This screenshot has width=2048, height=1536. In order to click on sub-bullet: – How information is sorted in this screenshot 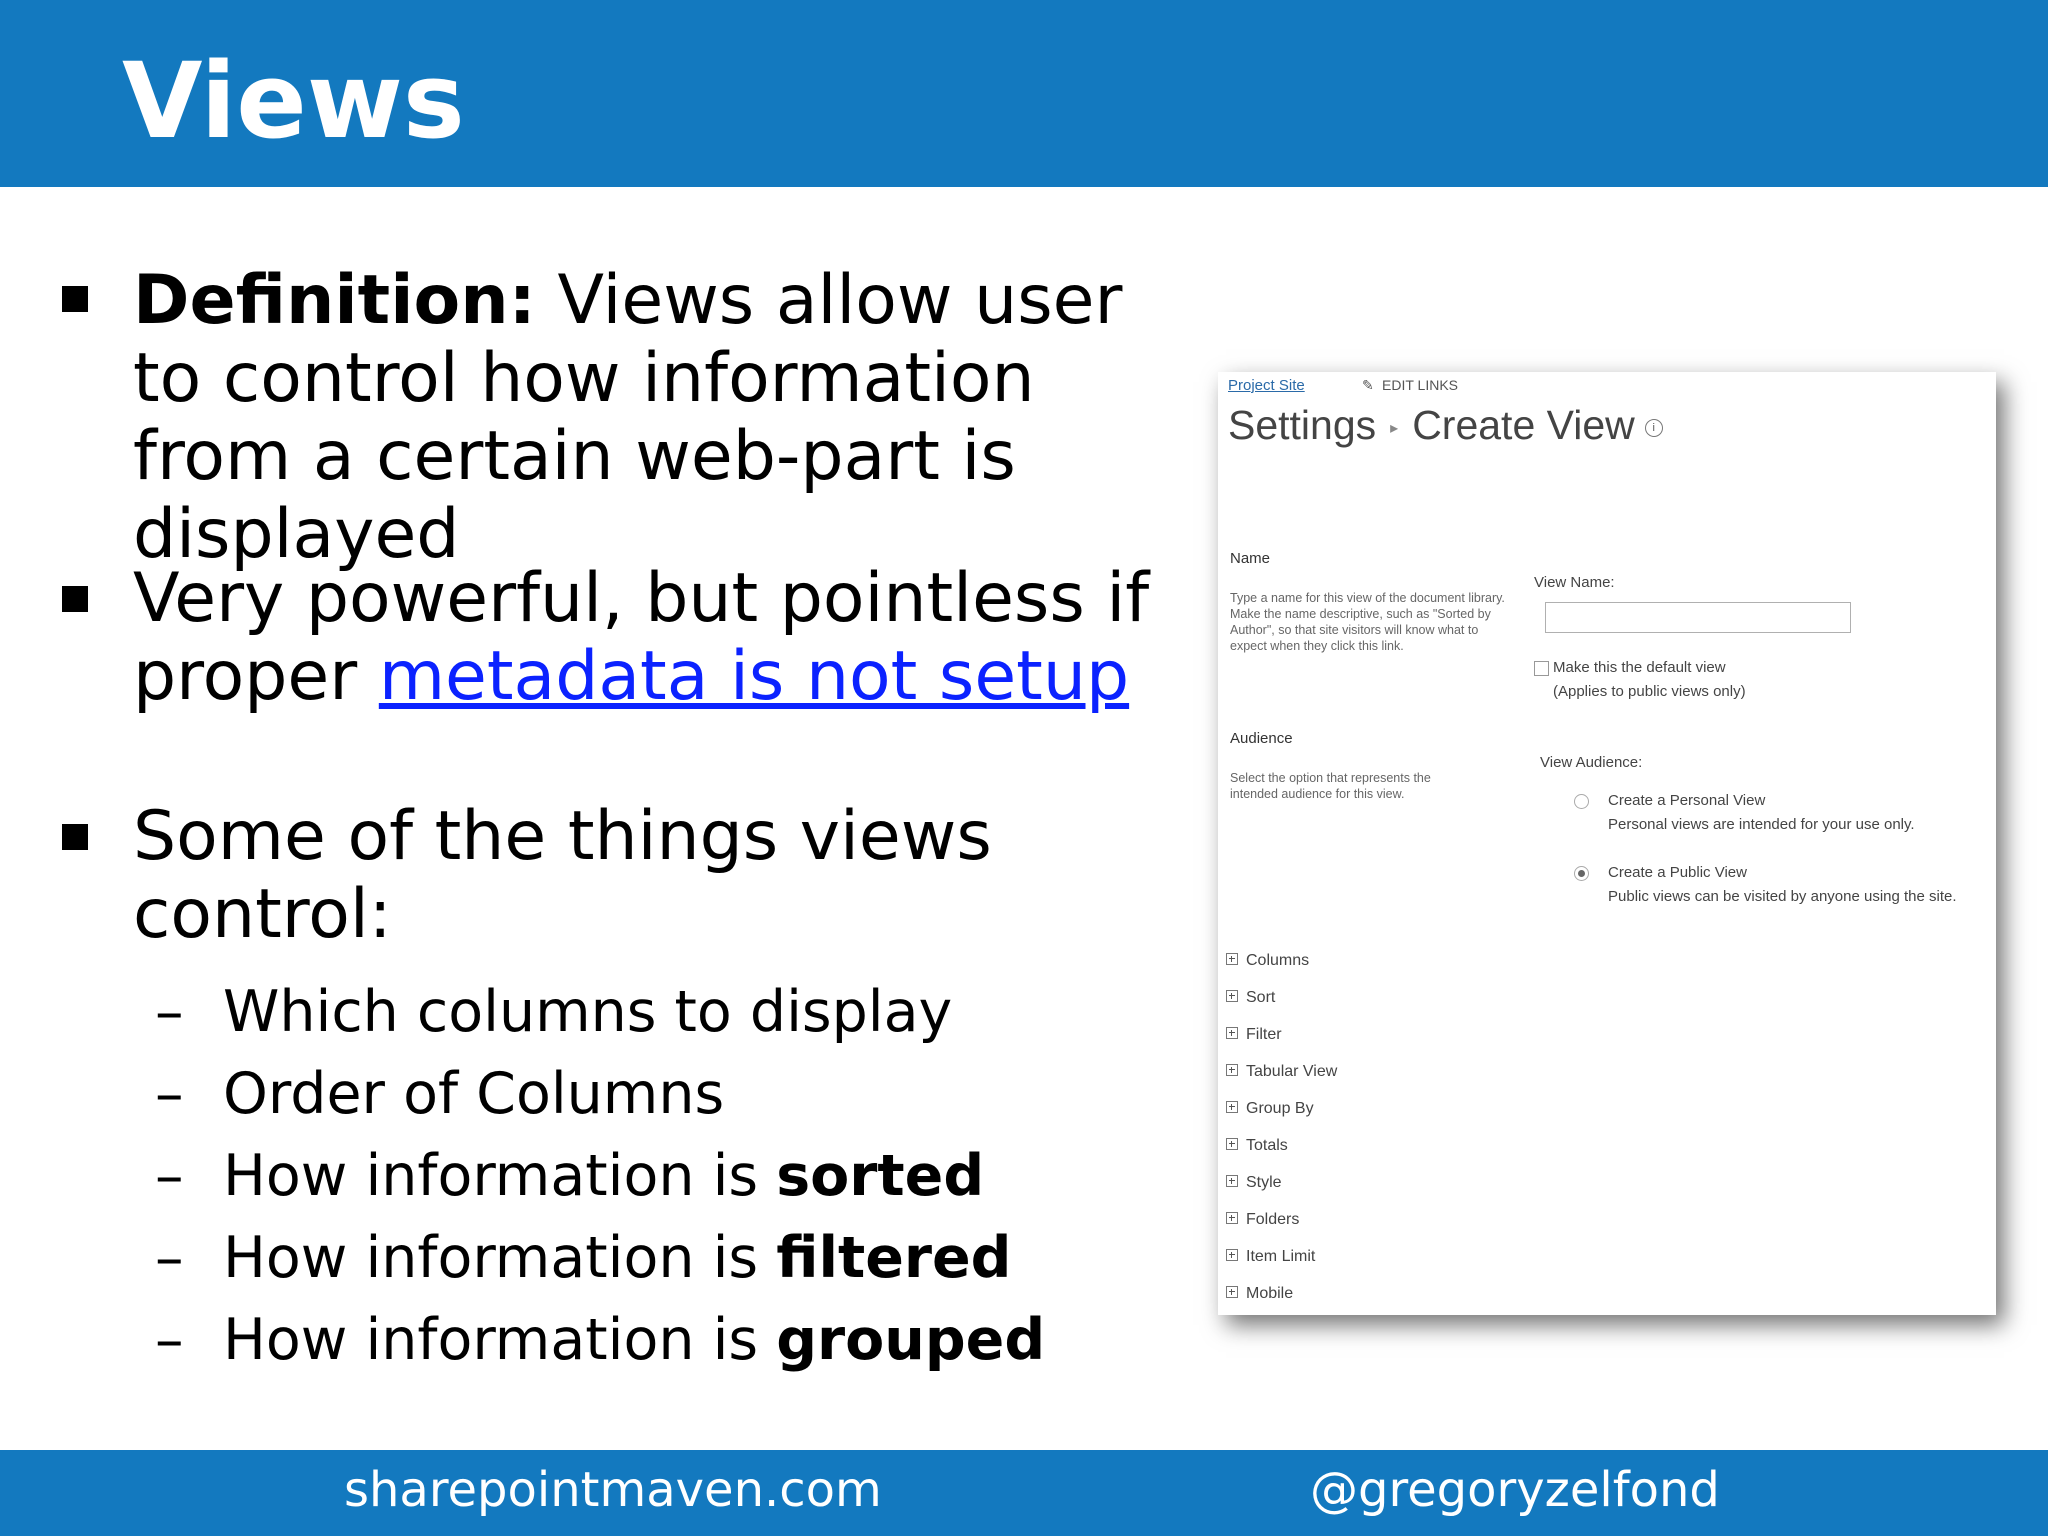, I will do `click(569, 1176)`.